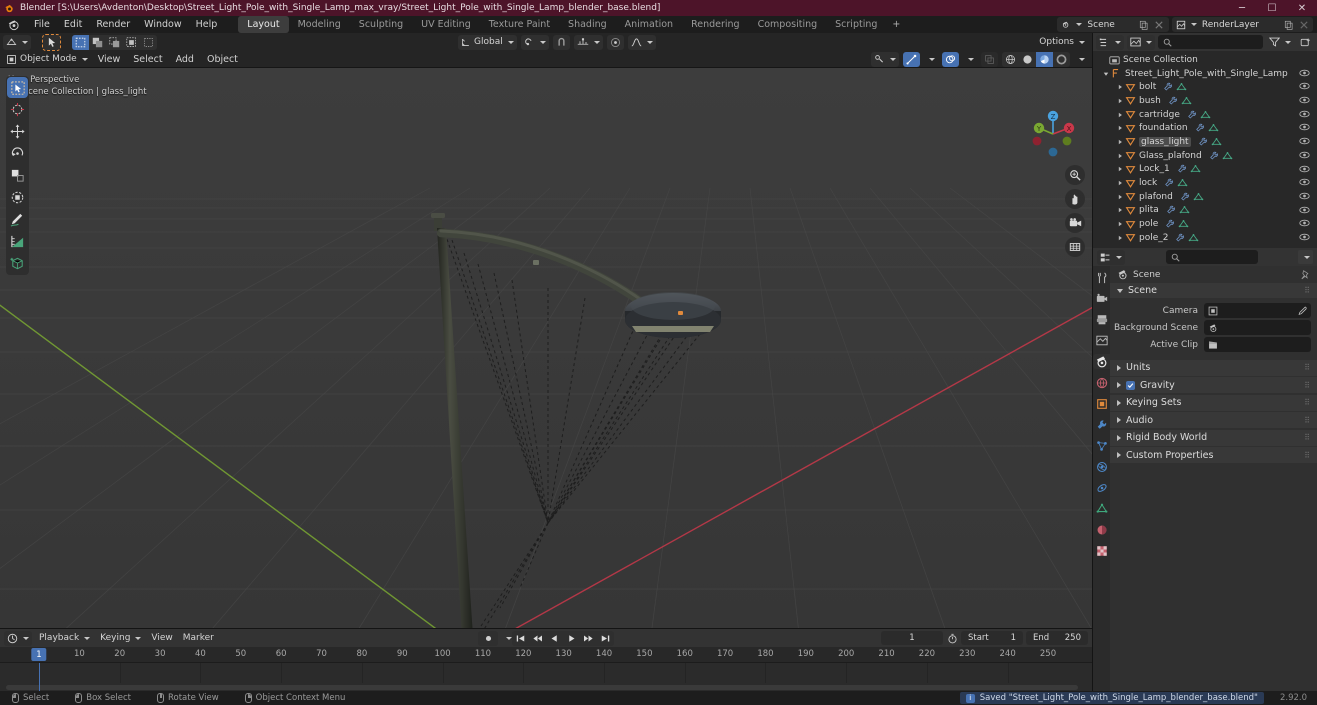  I want to click on menu-edit: Edit, so click(73, 24).